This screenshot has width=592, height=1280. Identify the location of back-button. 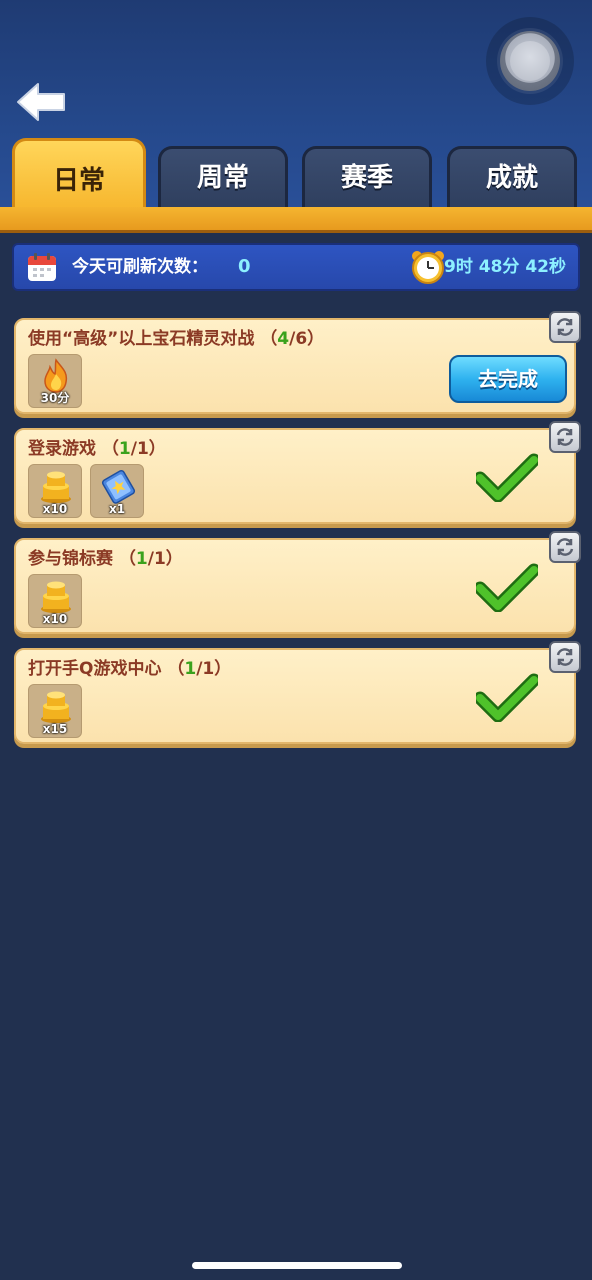
(42, 102).